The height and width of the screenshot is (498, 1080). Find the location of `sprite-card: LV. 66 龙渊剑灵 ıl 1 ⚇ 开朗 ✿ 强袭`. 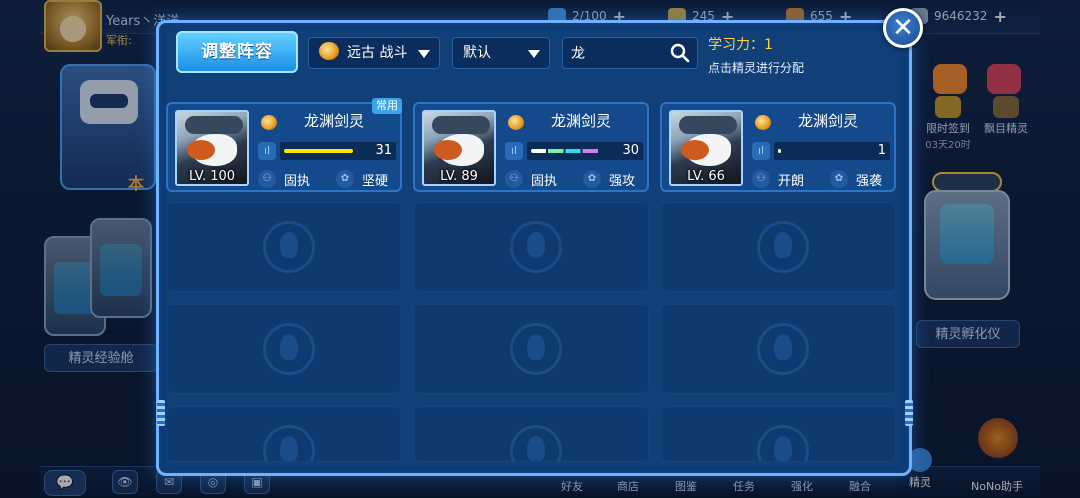

sprite-card: LV. 66 龙渊剑灵 ıl 1 ⚇ 开朗 ✿ 强袭 is located at coordinates (778, 147).